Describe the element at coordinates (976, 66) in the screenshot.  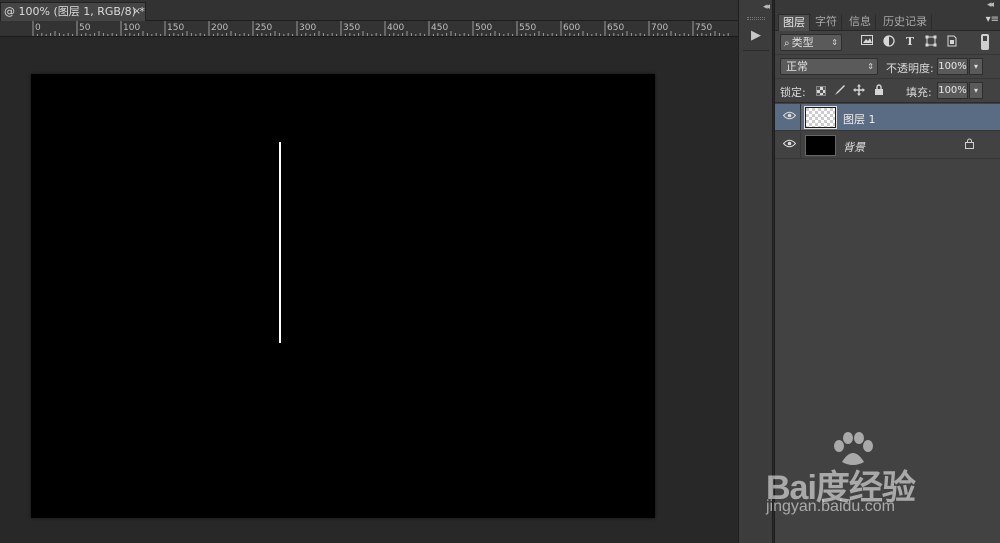
I see `opacity-dropdown-icon: ▾` at that location.